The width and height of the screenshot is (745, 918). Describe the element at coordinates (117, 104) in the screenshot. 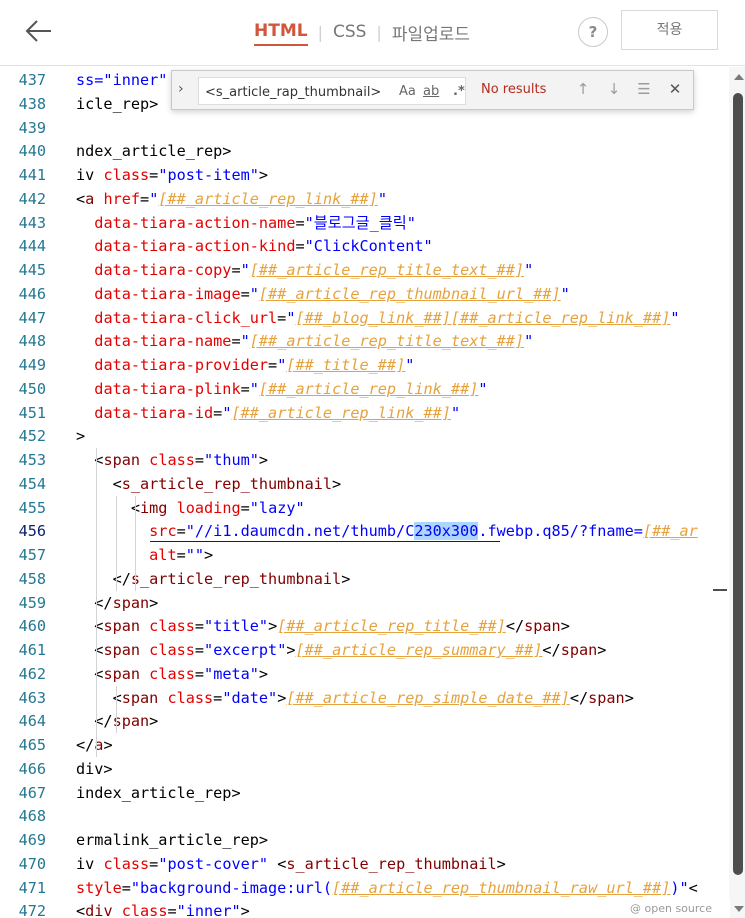

I see `code-text: icle_rep>` at that location.